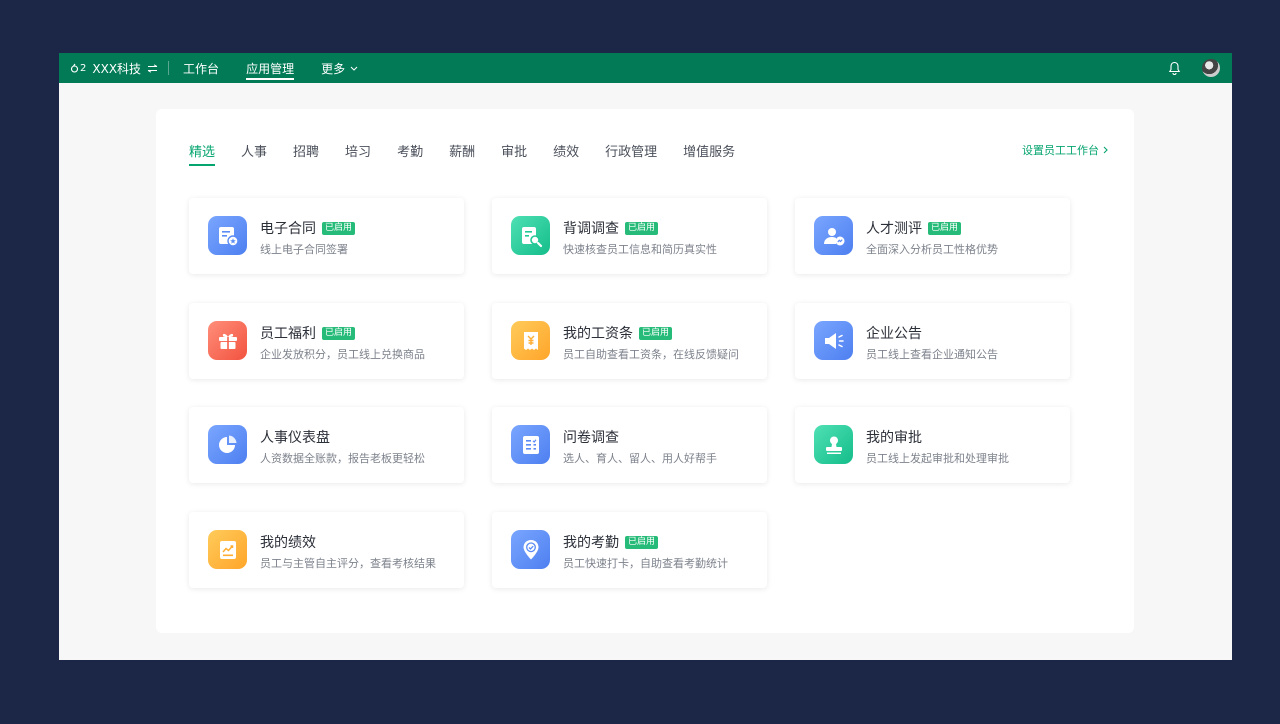  I want to click on contract-icon, so click(227, 235).